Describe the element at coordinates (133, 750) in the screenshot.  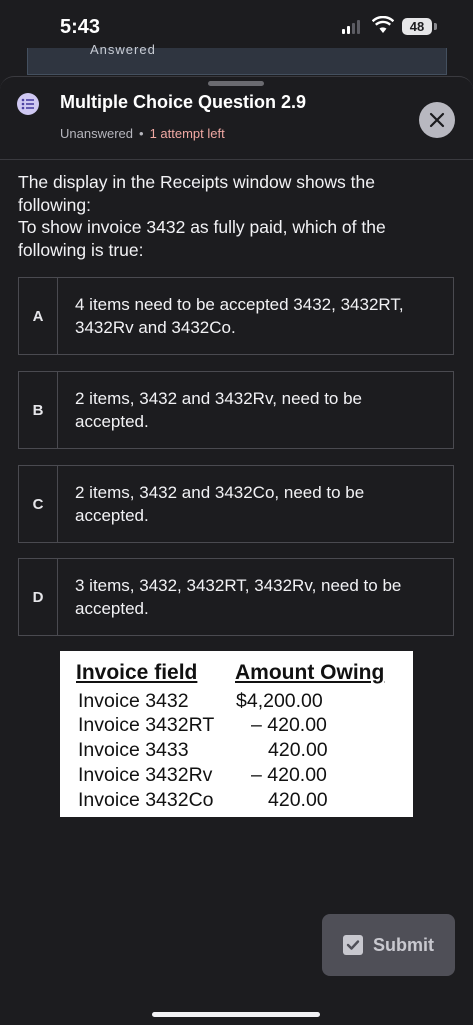
I see `invoice-row-label: Invoice 3433` at that location.